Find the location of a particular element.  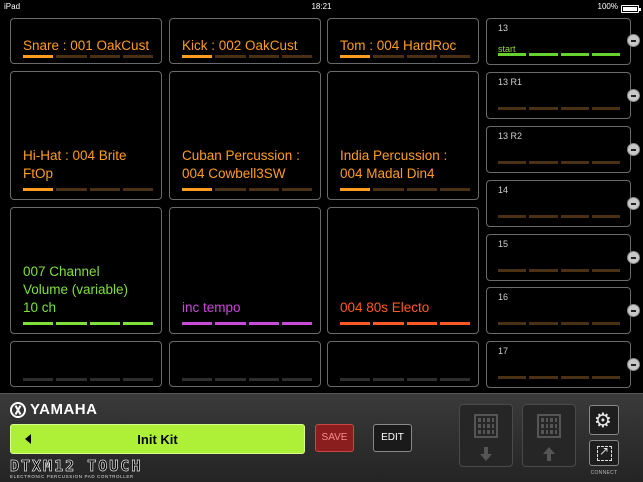

expand-icon is located at coordinates (604, 452).